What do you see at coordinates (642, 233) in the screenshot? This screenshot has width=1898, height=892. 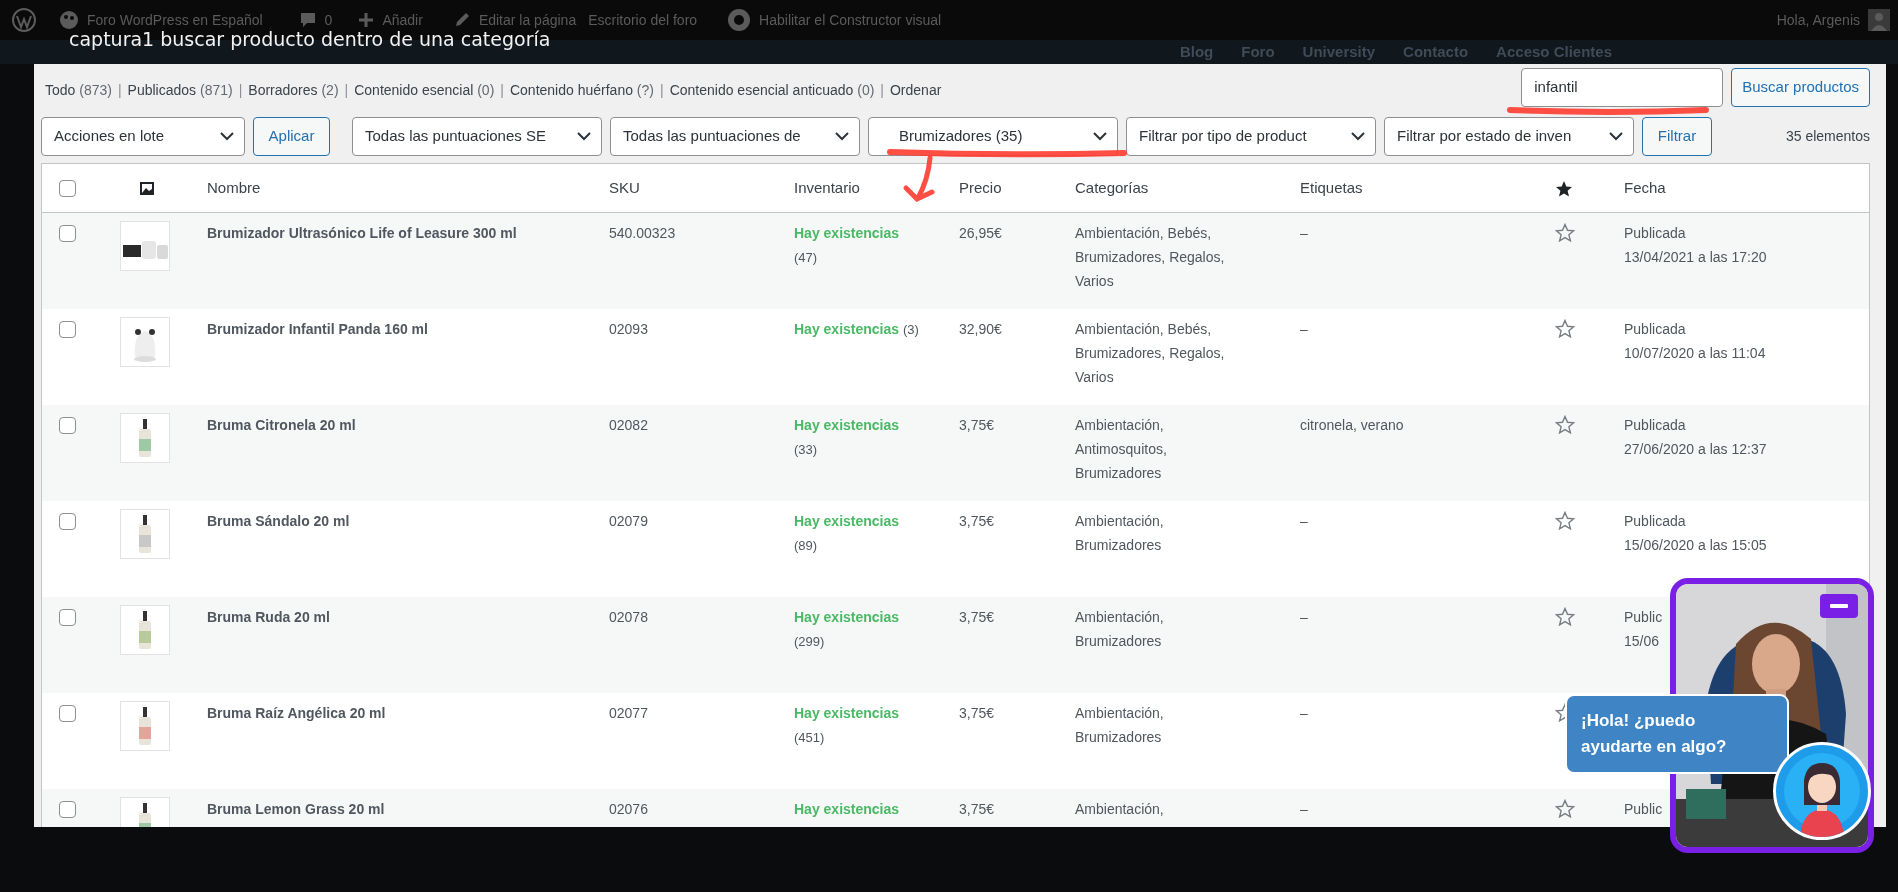 I see `table-cell: 540.00323` at bounding box center [642, 233].